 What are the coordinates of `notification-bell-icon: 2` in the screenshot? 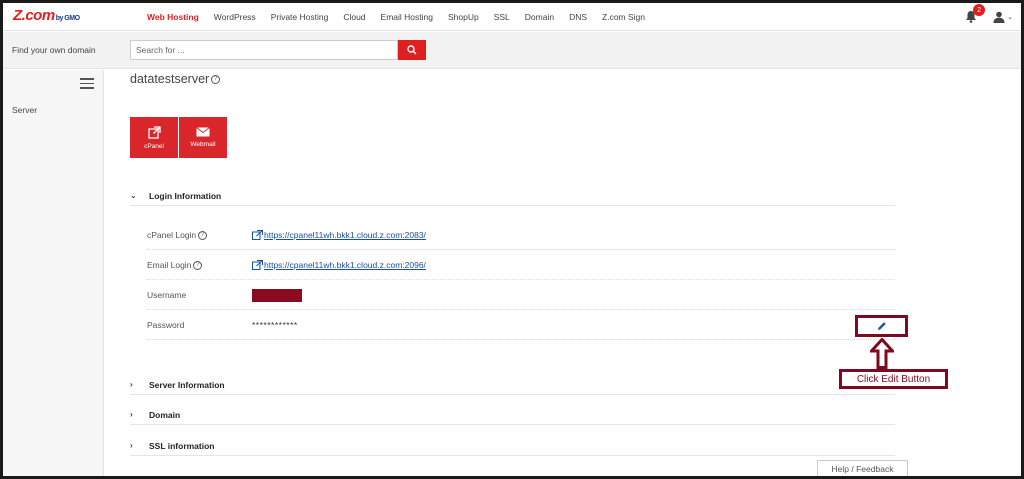 It's located at (975, 14).